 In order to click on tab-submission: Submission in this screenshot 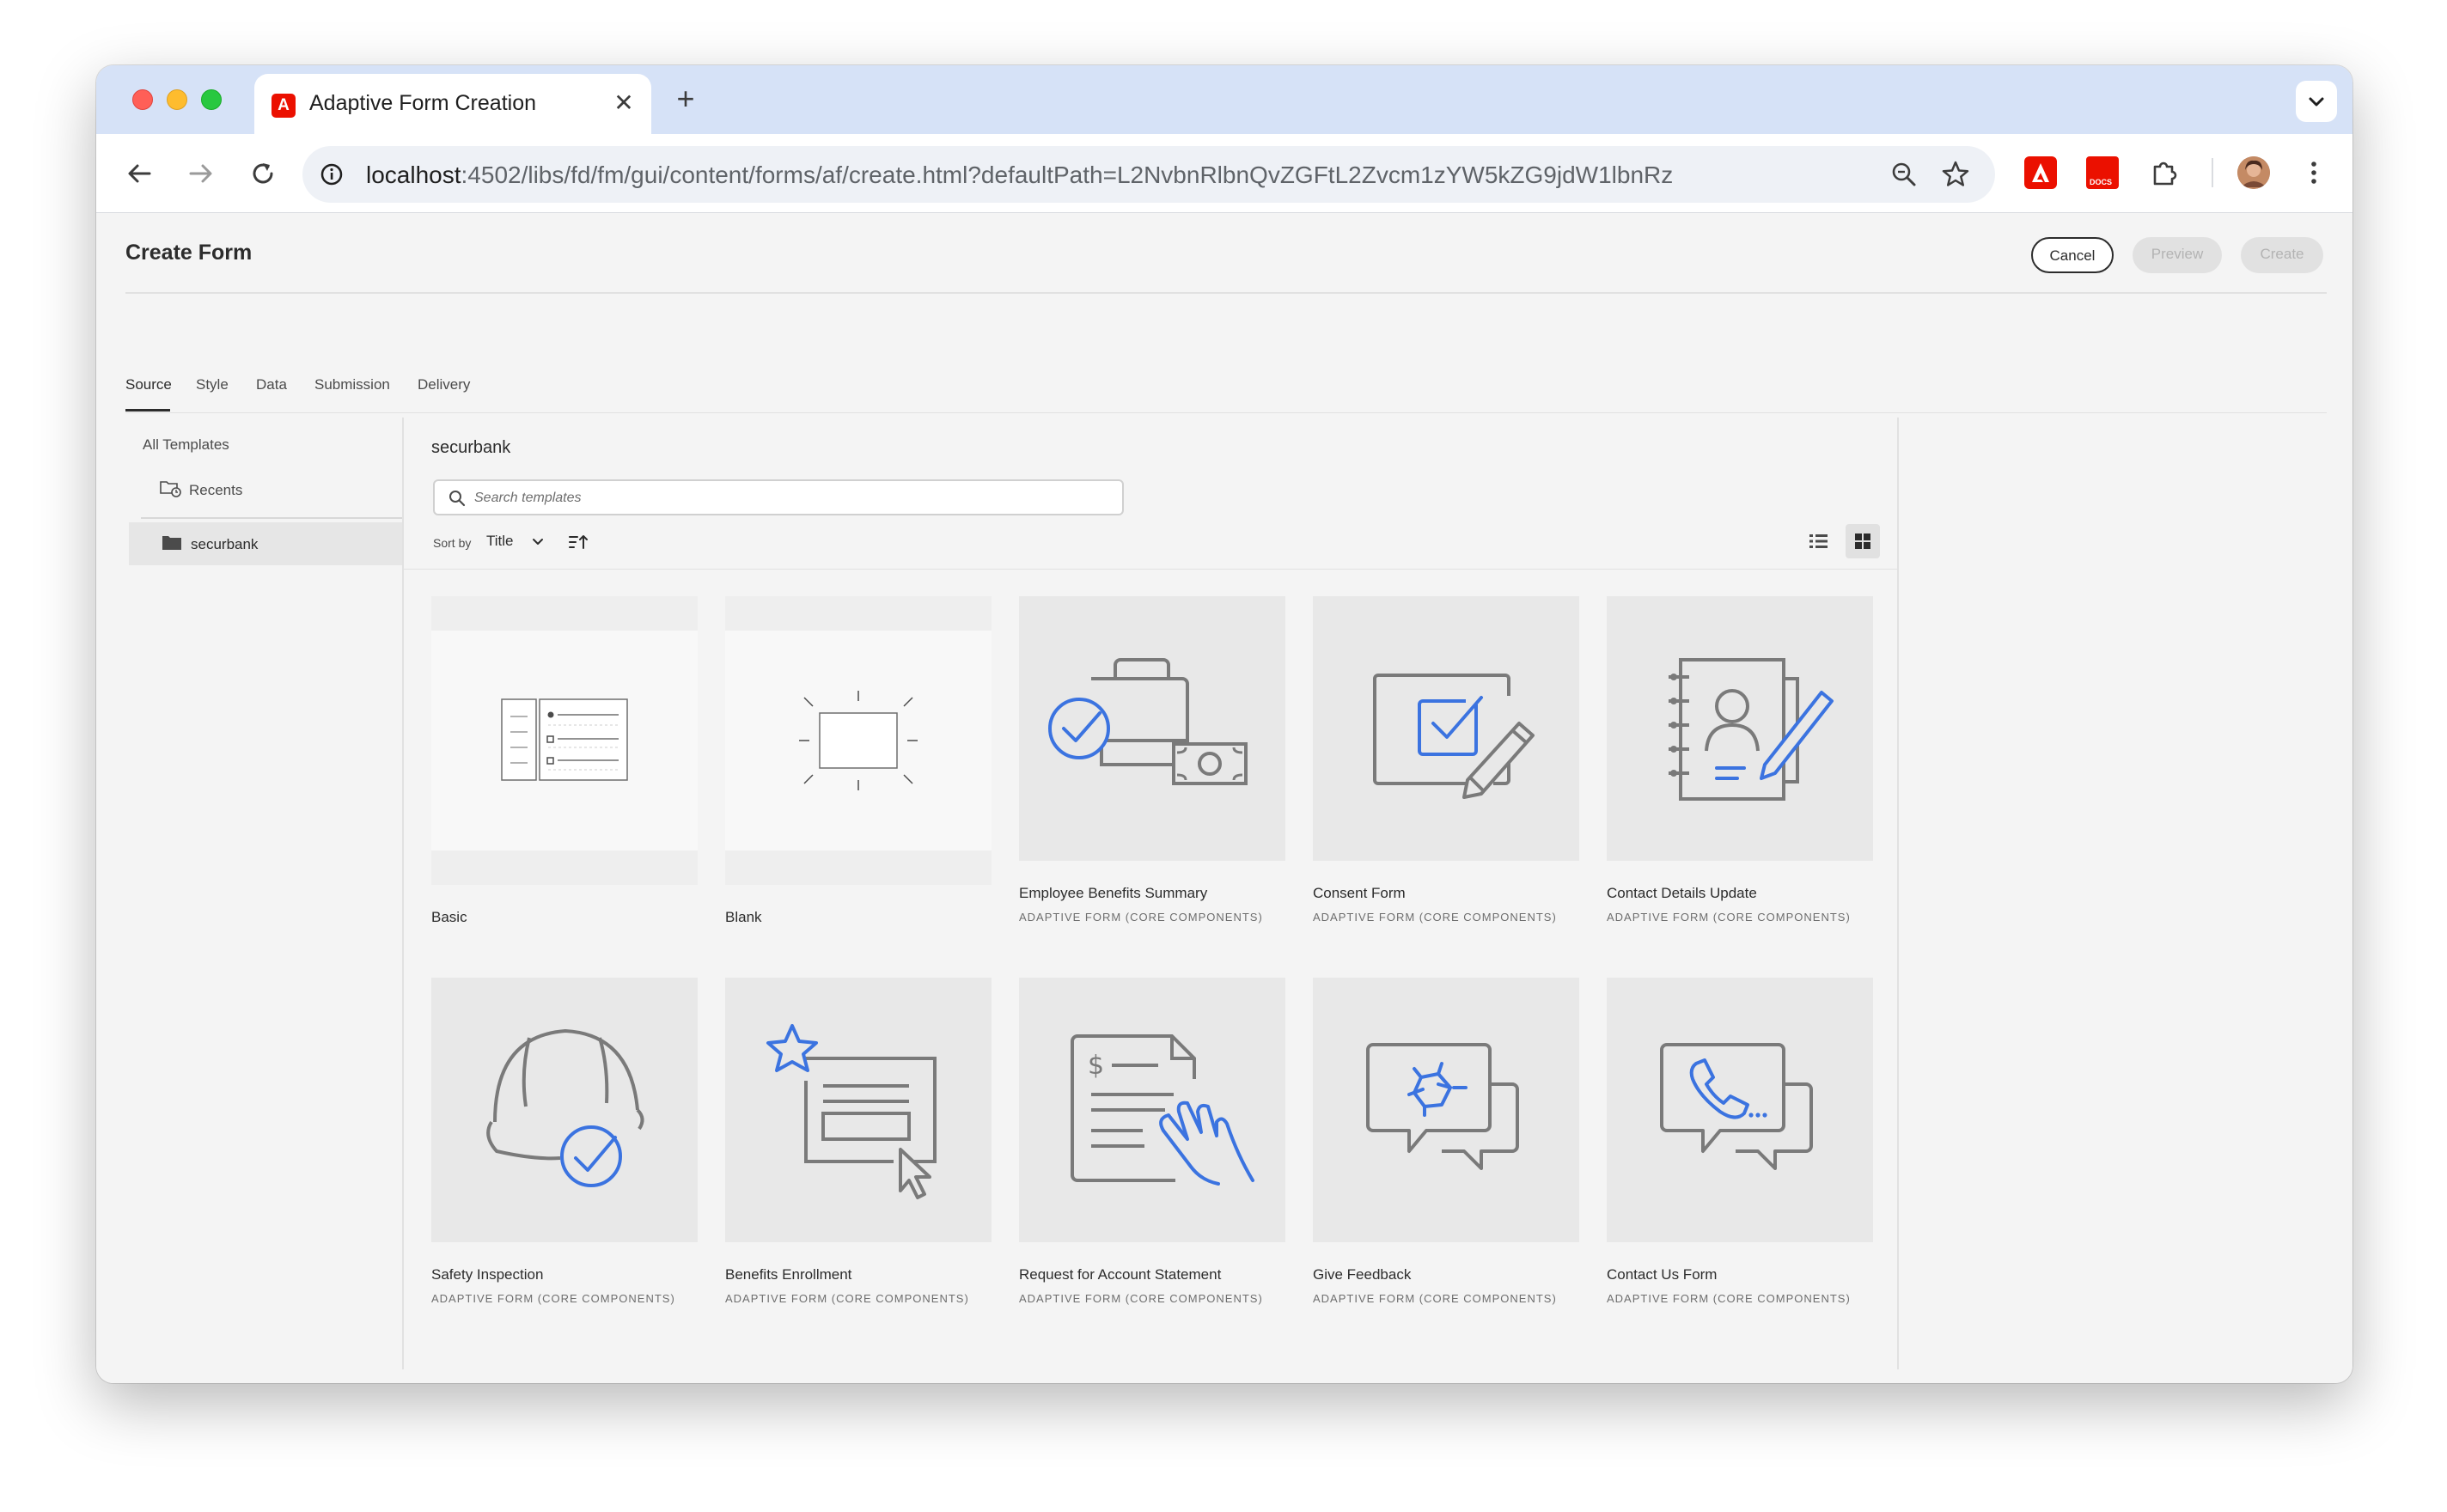, I will do `click(352, 384)`.